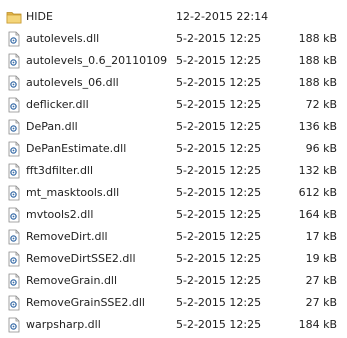  Describe the element at coordinates (14, 17) in the screenshot. I see `folder-icon` at that location.